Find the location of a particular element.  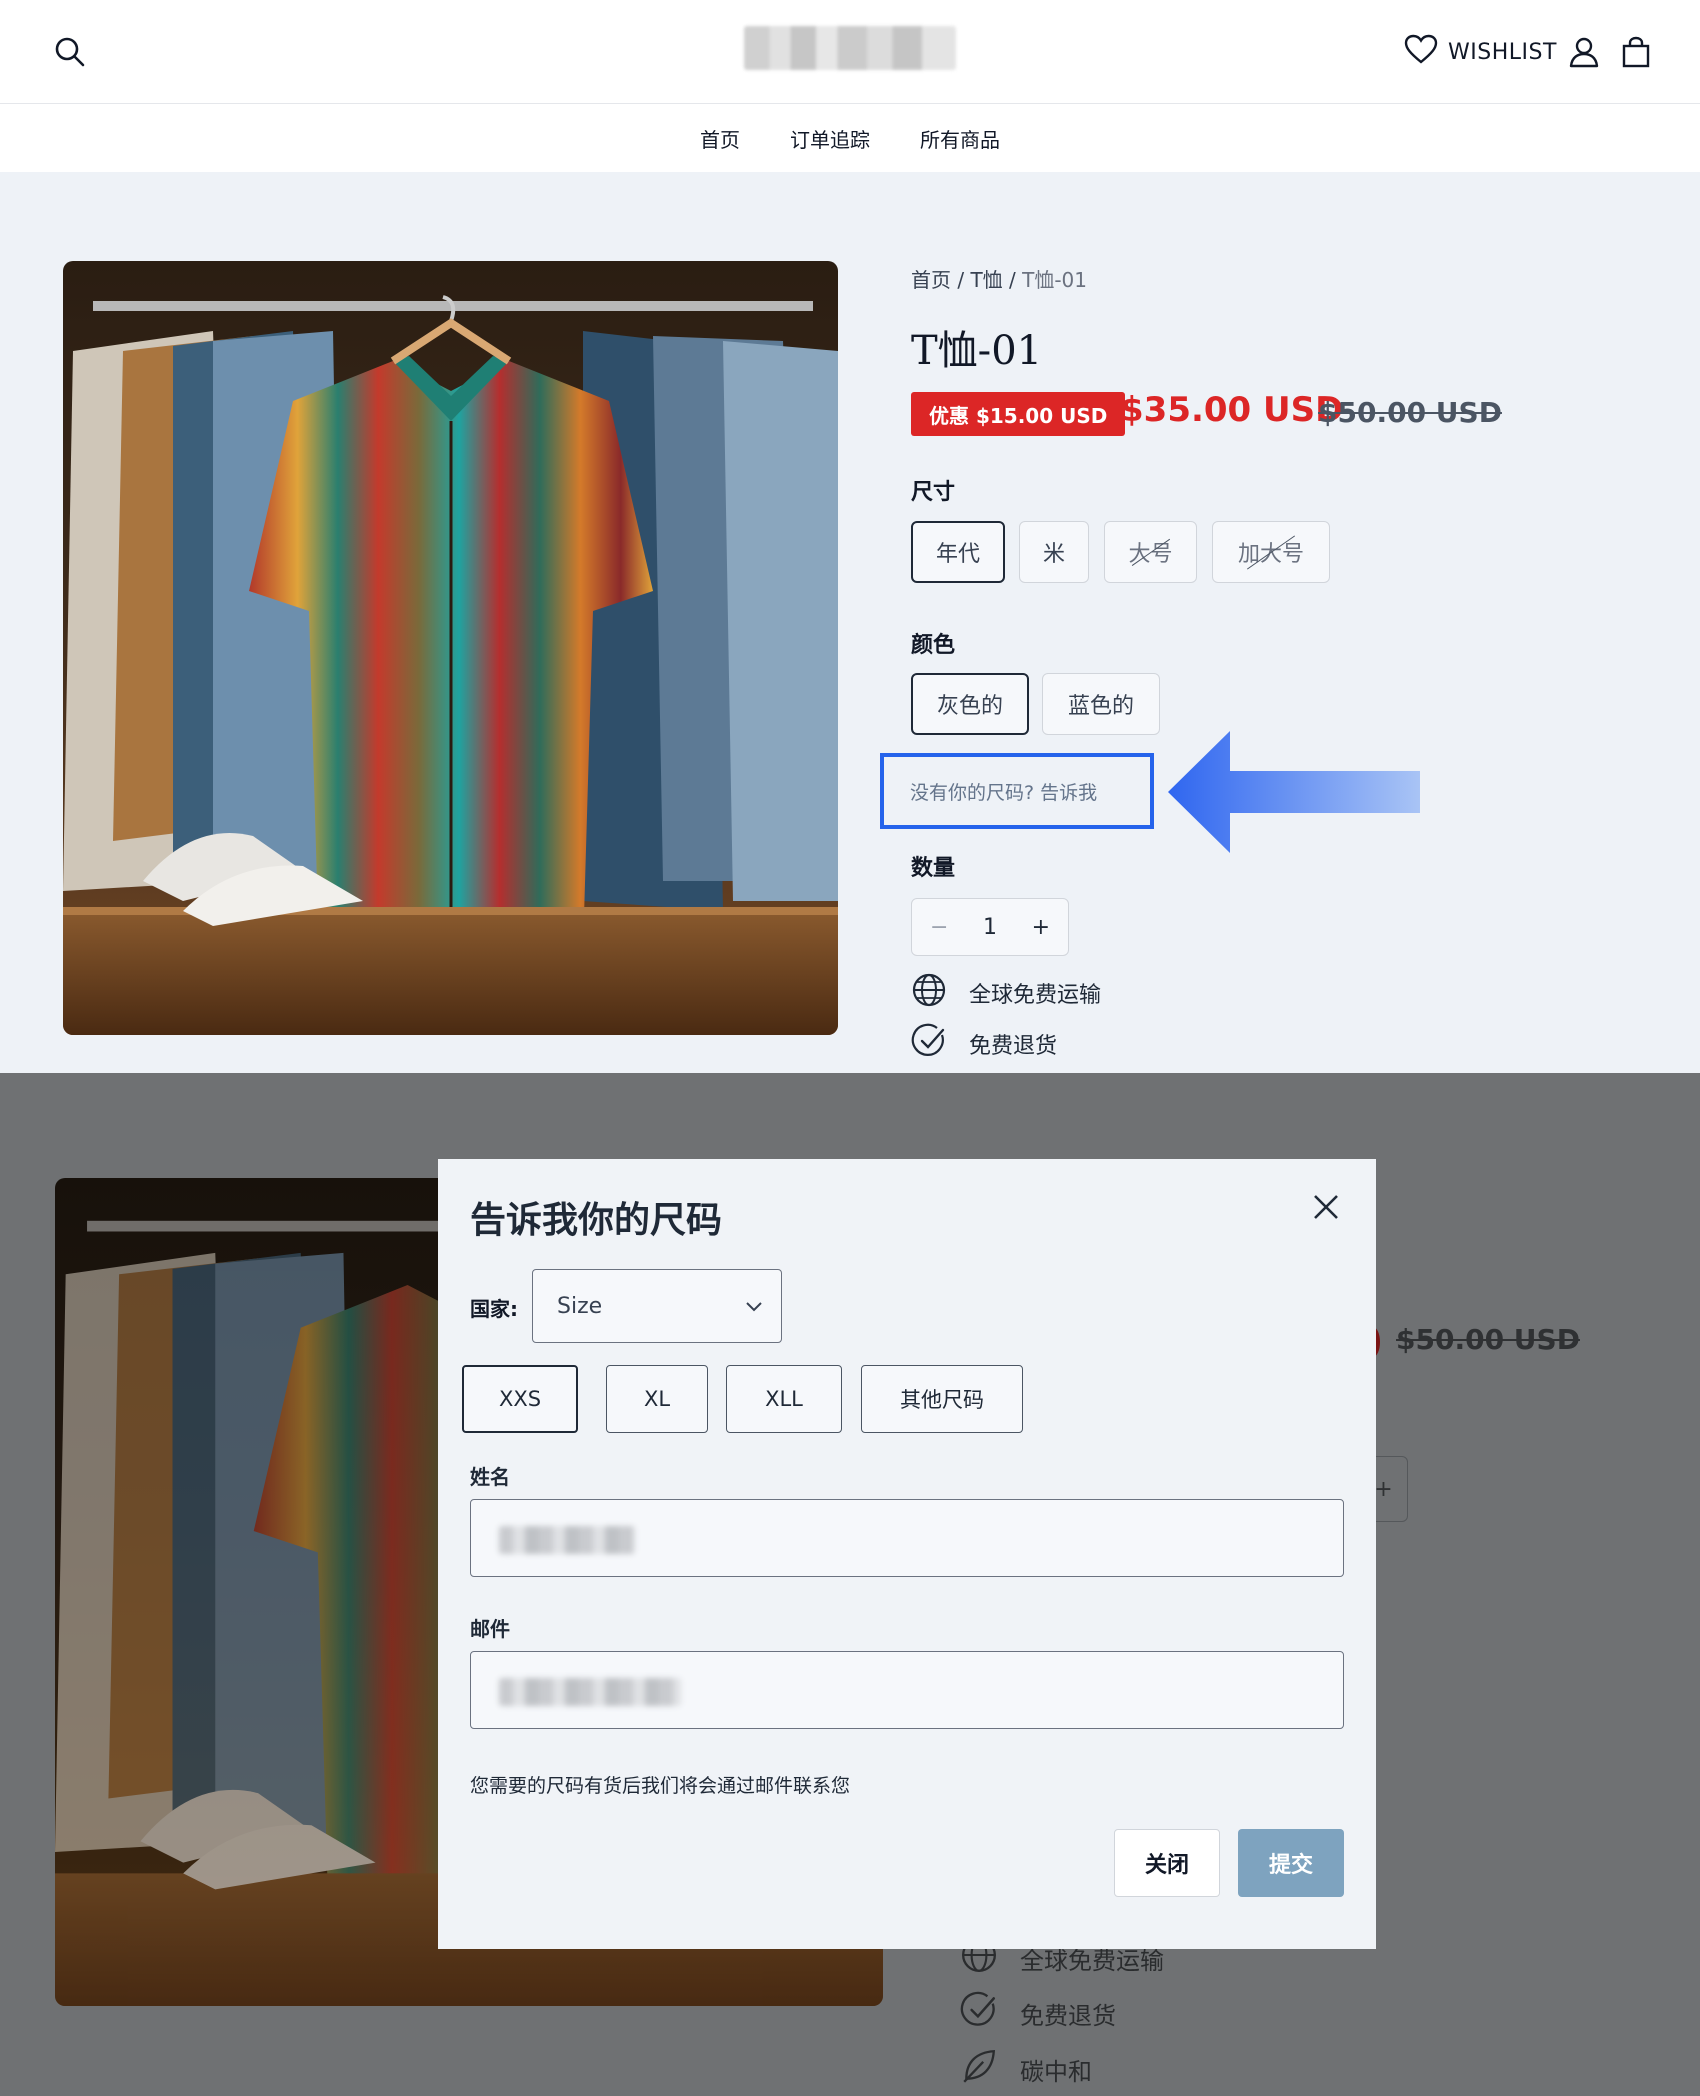

size-option: 年代 is located at coordinates (958, 552).